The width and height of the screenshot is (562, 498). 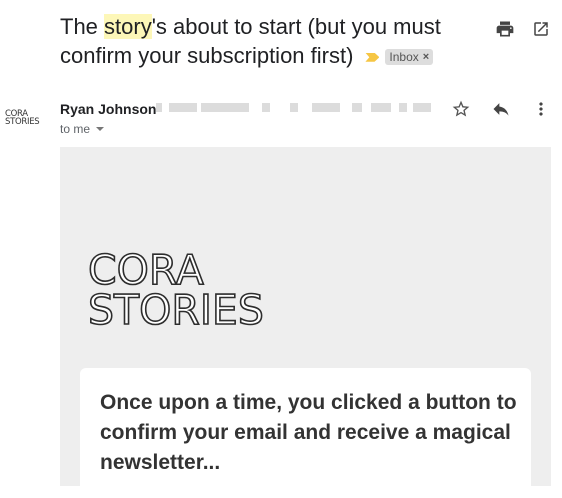 I want to click on sender-avatar: CORA STORIES, so click(x=22, y=118).